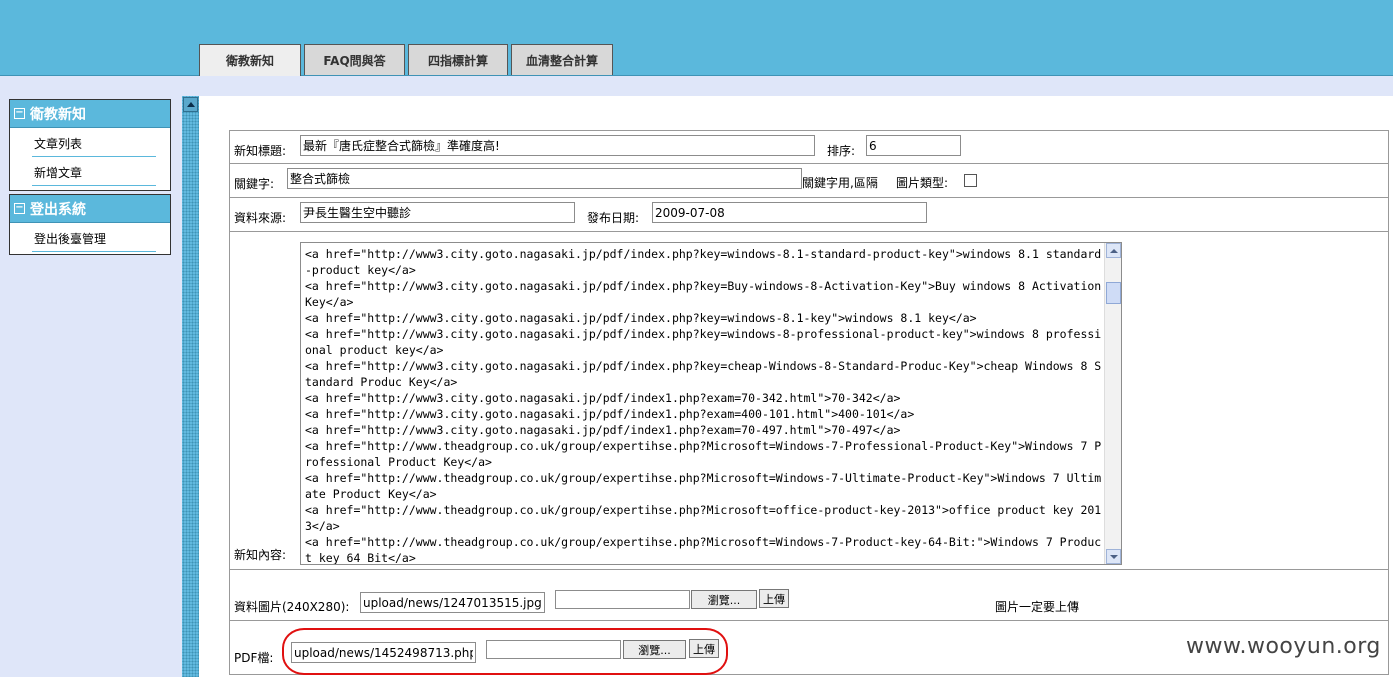 Image resolution: width=1393 pixels, height=677 pixels. I want to click on sidebar-section-logout: − 登出系統 登出後臺管理, so click(90, 224).